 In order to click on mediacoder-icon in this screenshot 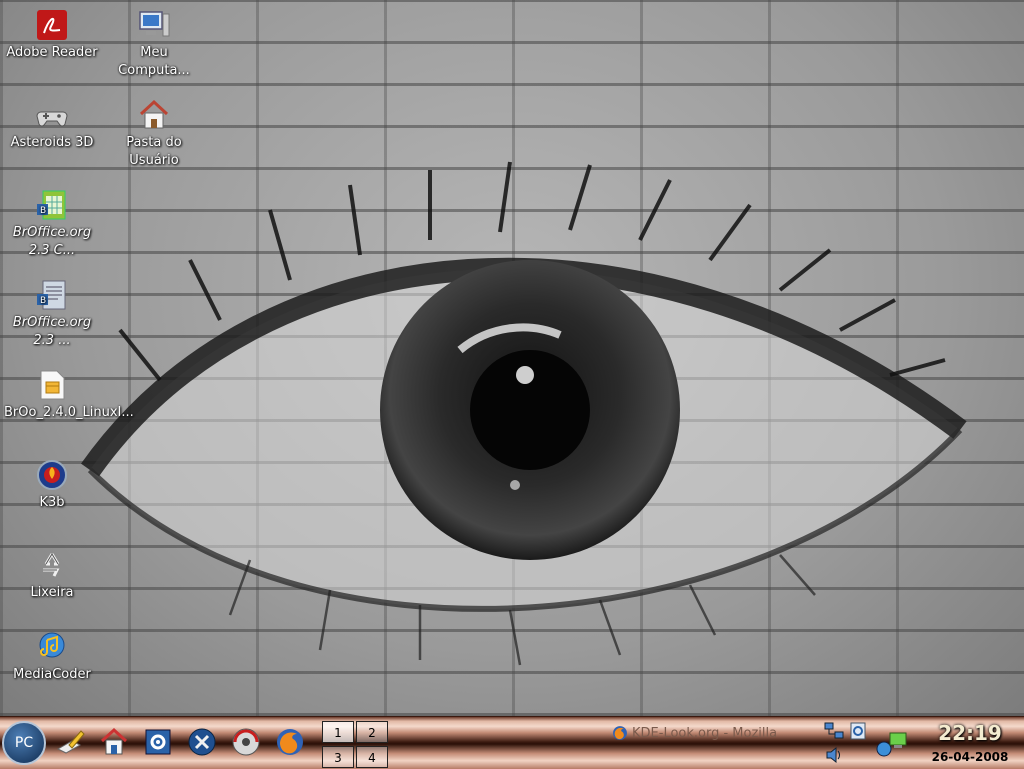, I will do `click(52, 647)`.